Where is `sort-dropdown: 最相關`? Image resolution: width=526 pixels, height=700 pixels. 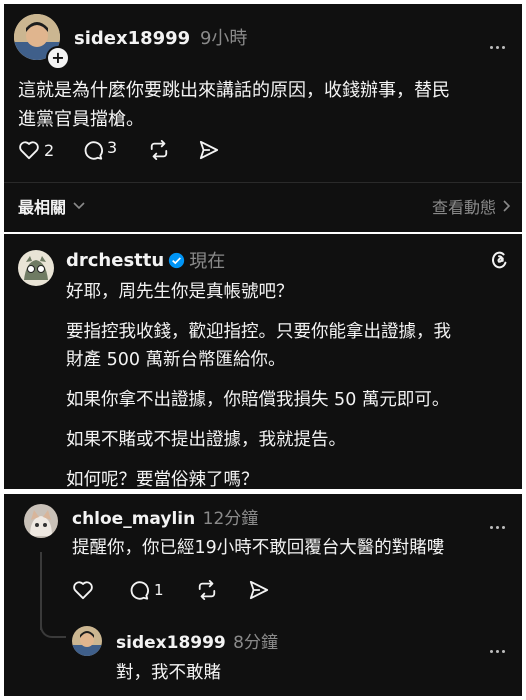
sort-dropdown: 最相關 is located at coordinates (52, 206).